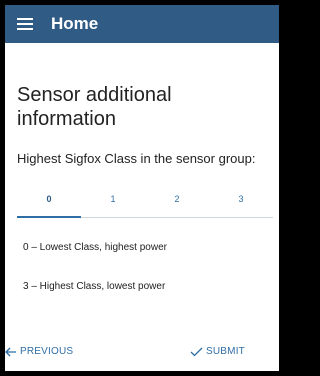  I want to click on class-option-0: 0, so click(49, 199).